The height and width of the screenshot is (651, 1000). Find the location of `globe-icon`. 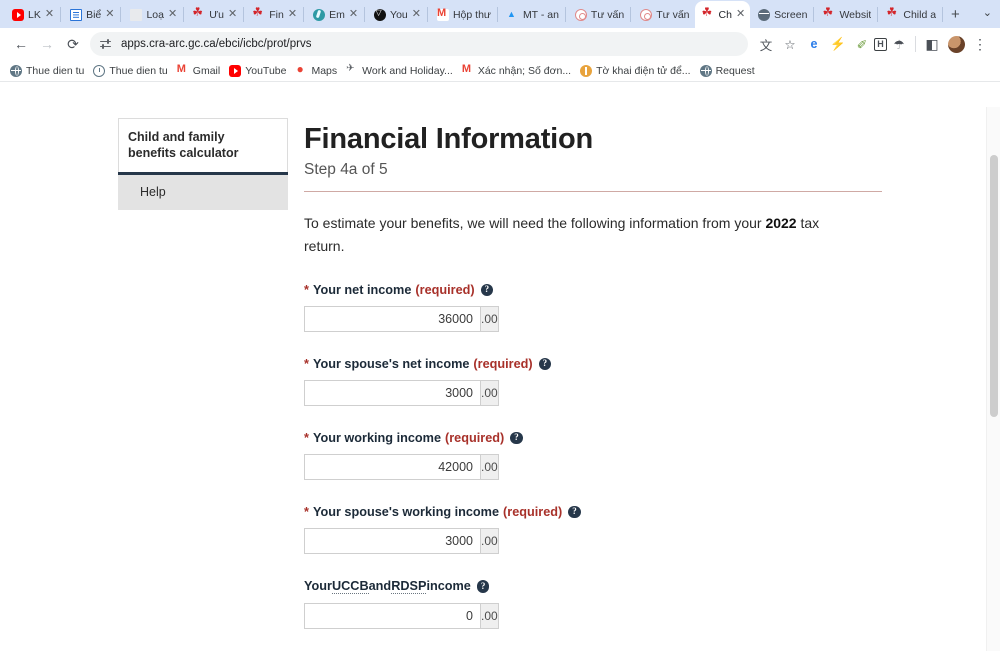

globe-icon is located at coordinates (16, 70).